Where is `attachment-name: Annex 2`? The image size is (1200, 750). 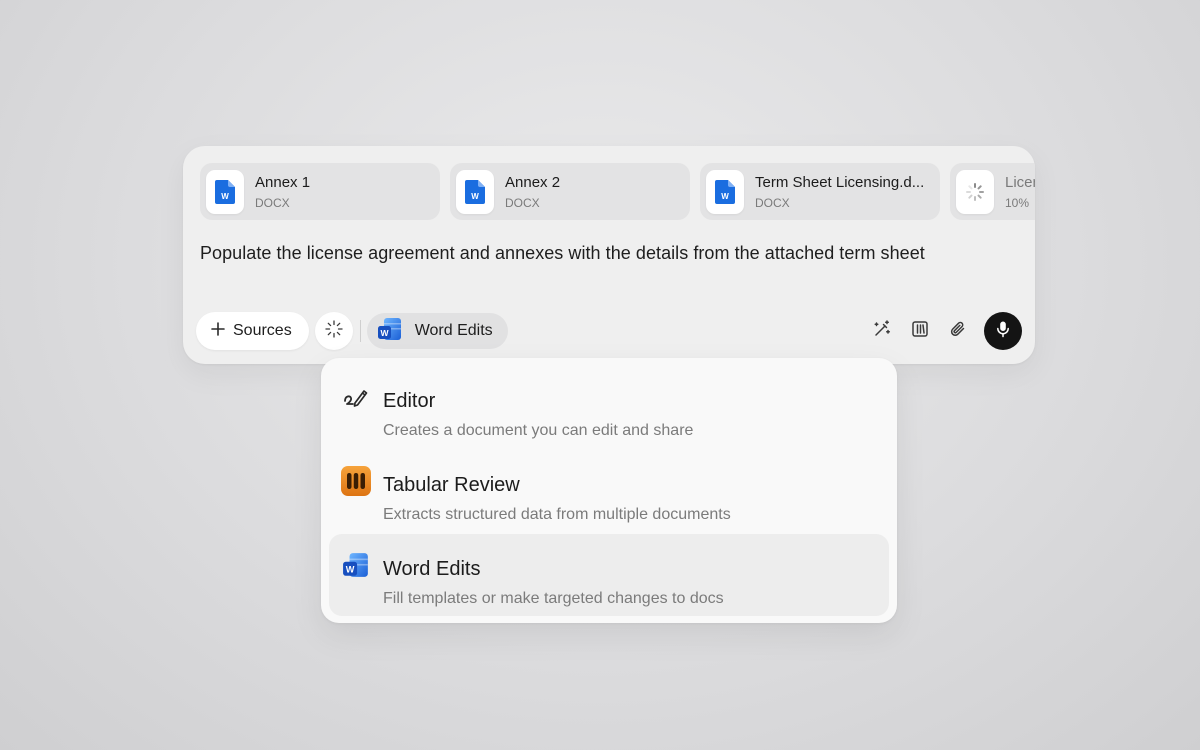 attachment-name: Annex 2 is located at coordinates (533, 182).